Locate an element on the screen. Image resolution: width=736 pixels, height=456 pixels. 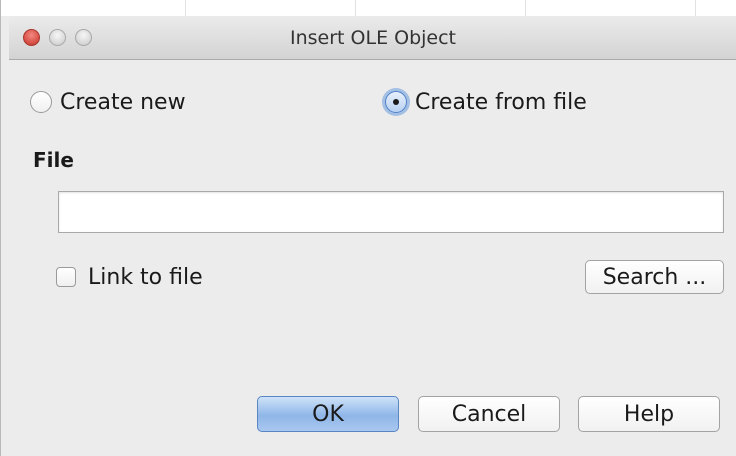
create-from-file-option: Create from file is located at coordinates (486, 102).